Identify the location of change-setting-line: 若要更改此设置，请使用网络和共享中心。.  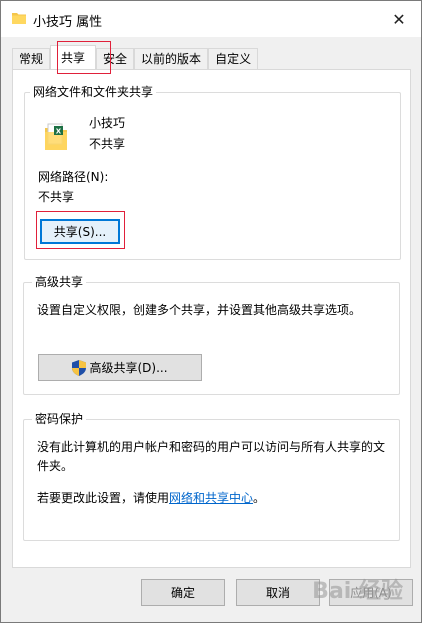
(151, 498).